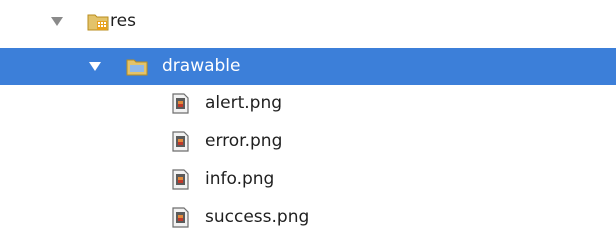 This screenshot has width=616, height=240. I want to click on tree-node-label: res, so click(123, 21).